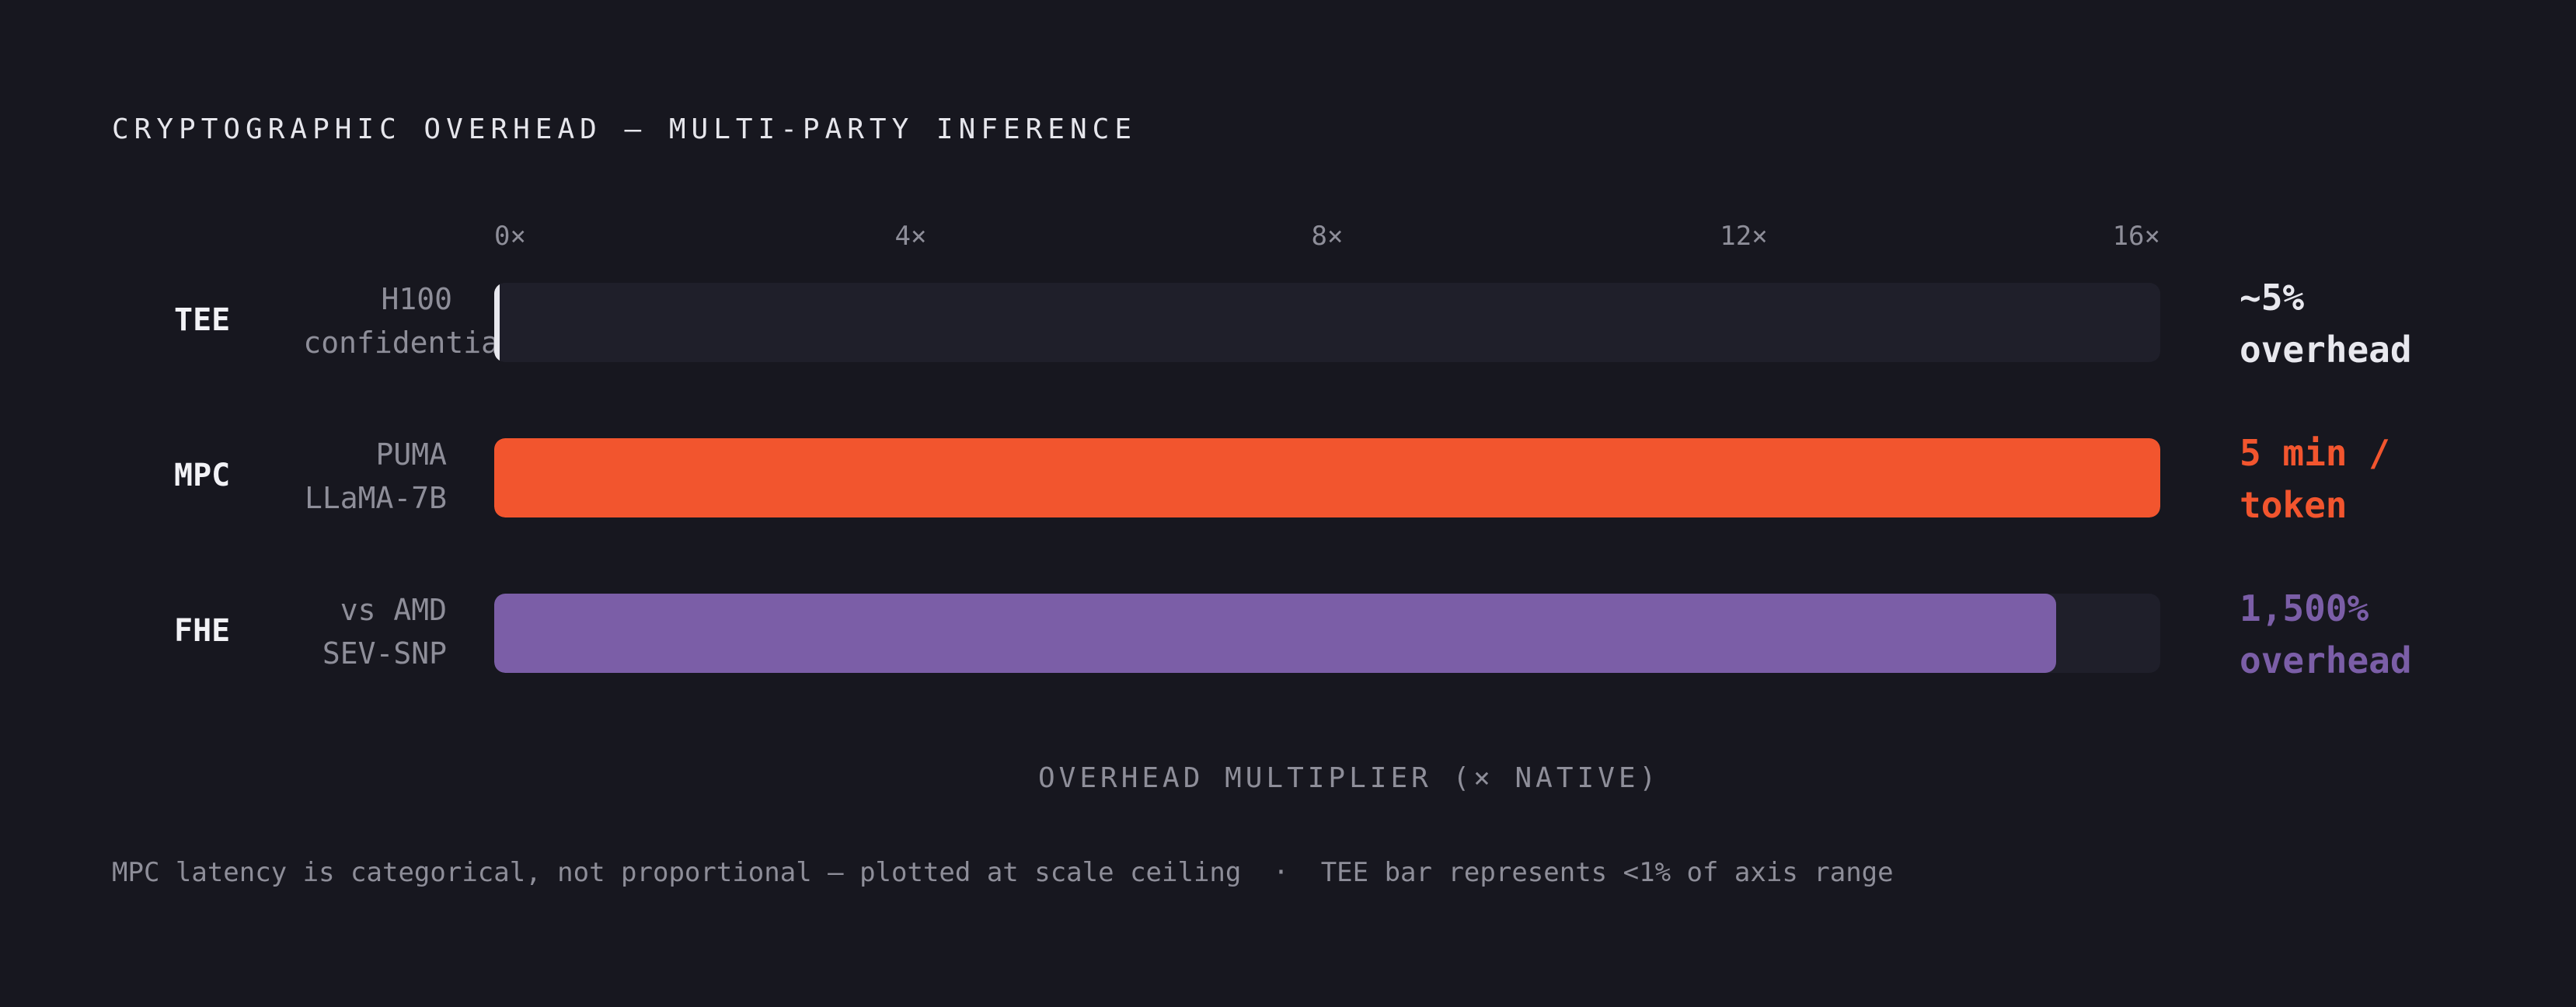 The image size is (2576, 1007). Describe the element at coordinates (1275, 633) in the screenshot. I see `bar-fhe` at that location.